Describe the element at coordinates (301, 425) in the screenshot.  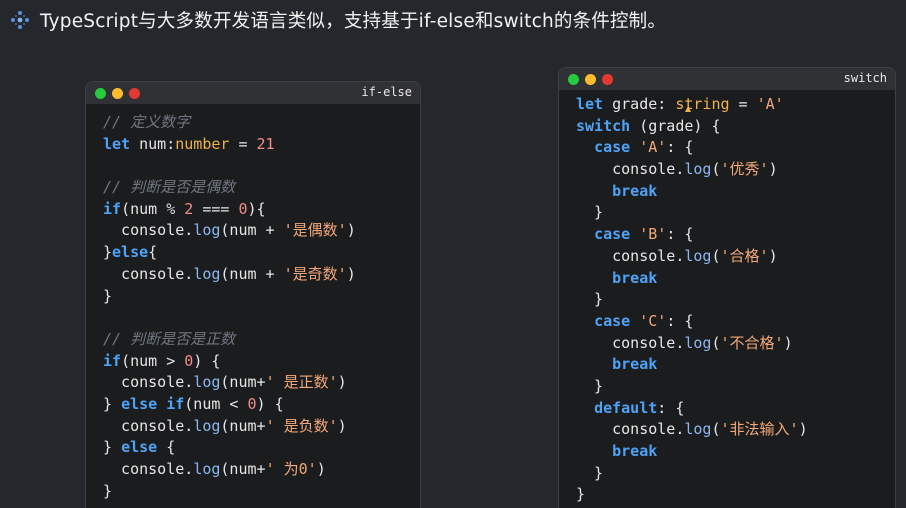
I see `code-token: ' 是负数'` at that location.